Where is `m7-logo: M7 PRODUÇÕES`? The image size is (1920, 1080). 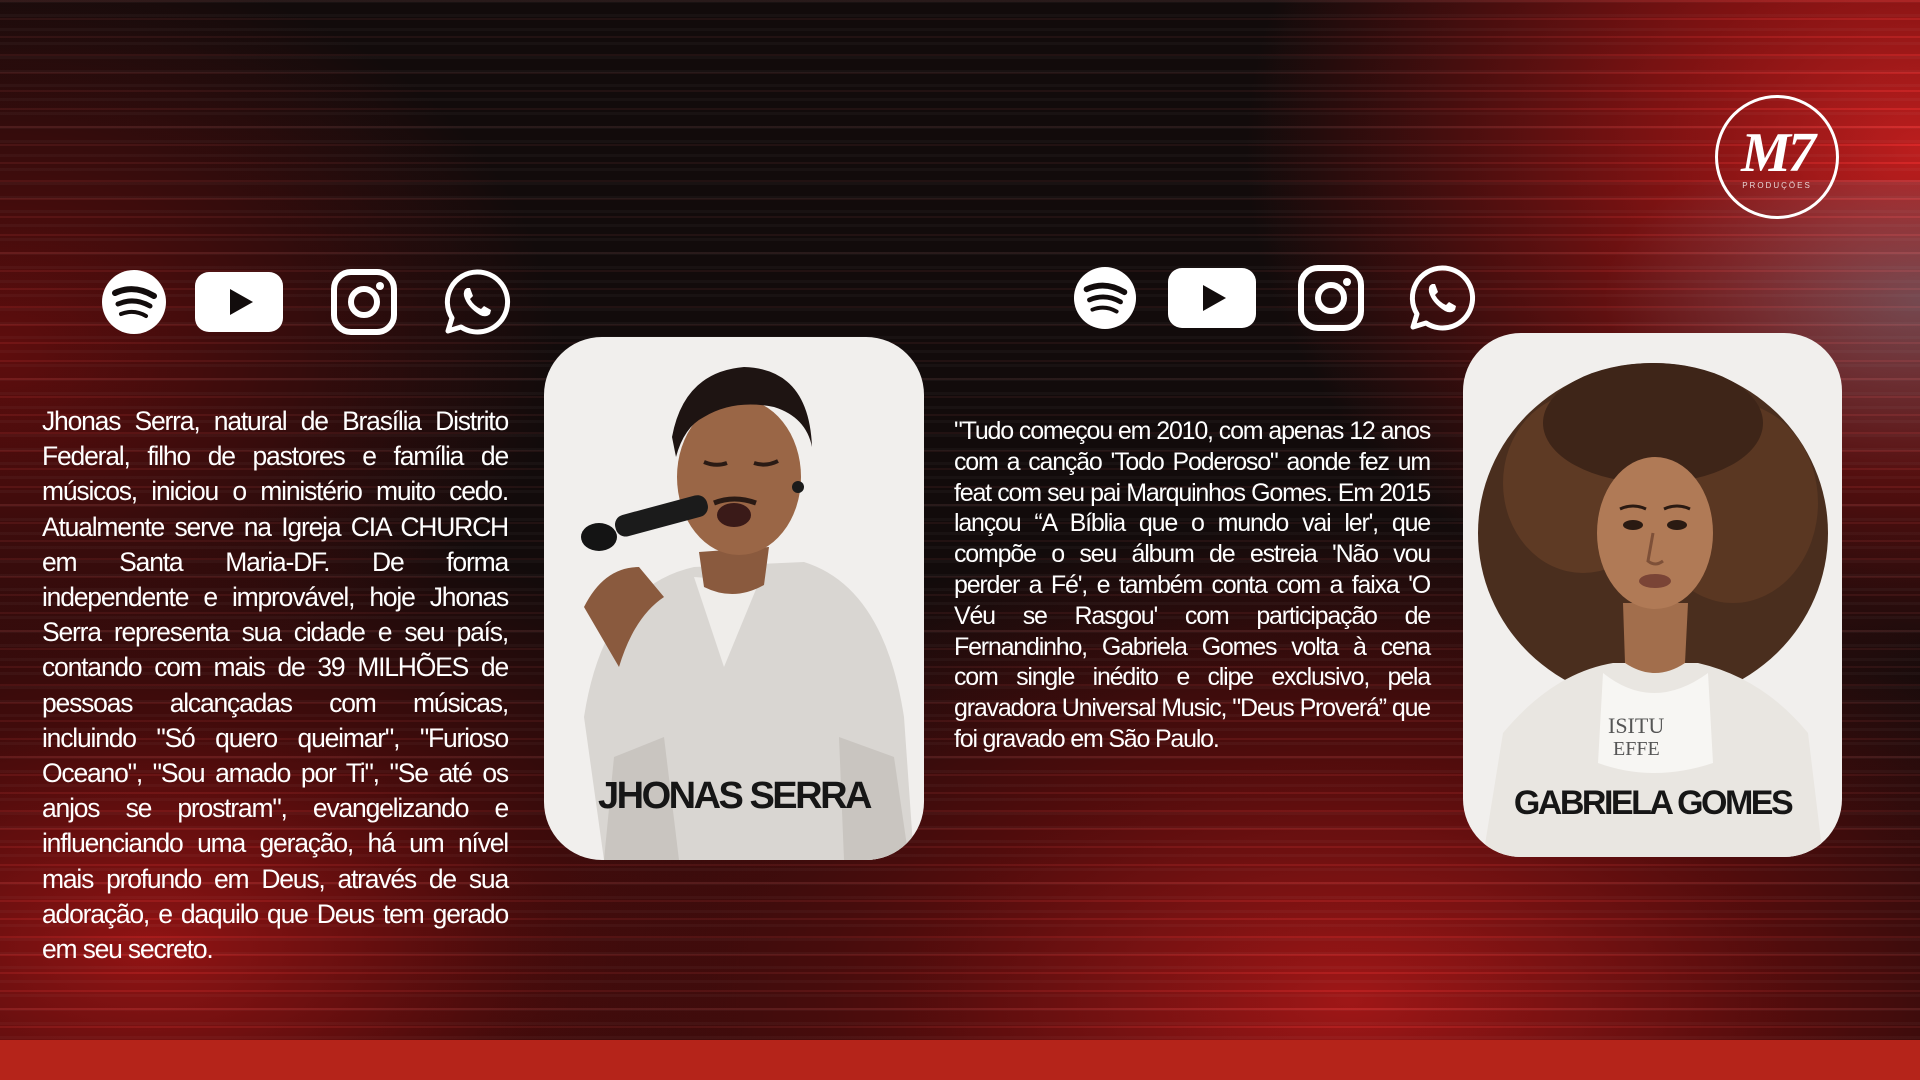 m7-logo: M7 PRODUÇÕES is located at coordinates (1777, 157).